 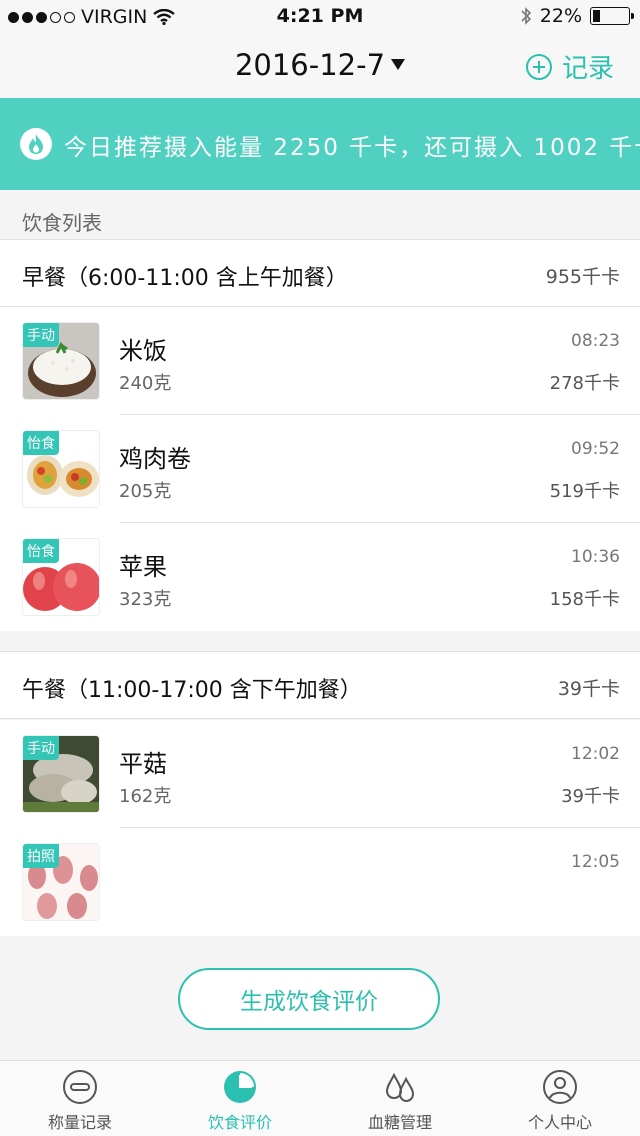 What do you see at coordinates (310, 65) in the screenshot?
I see `date-label: 2016-12-7` at bounding box center [310, 65].